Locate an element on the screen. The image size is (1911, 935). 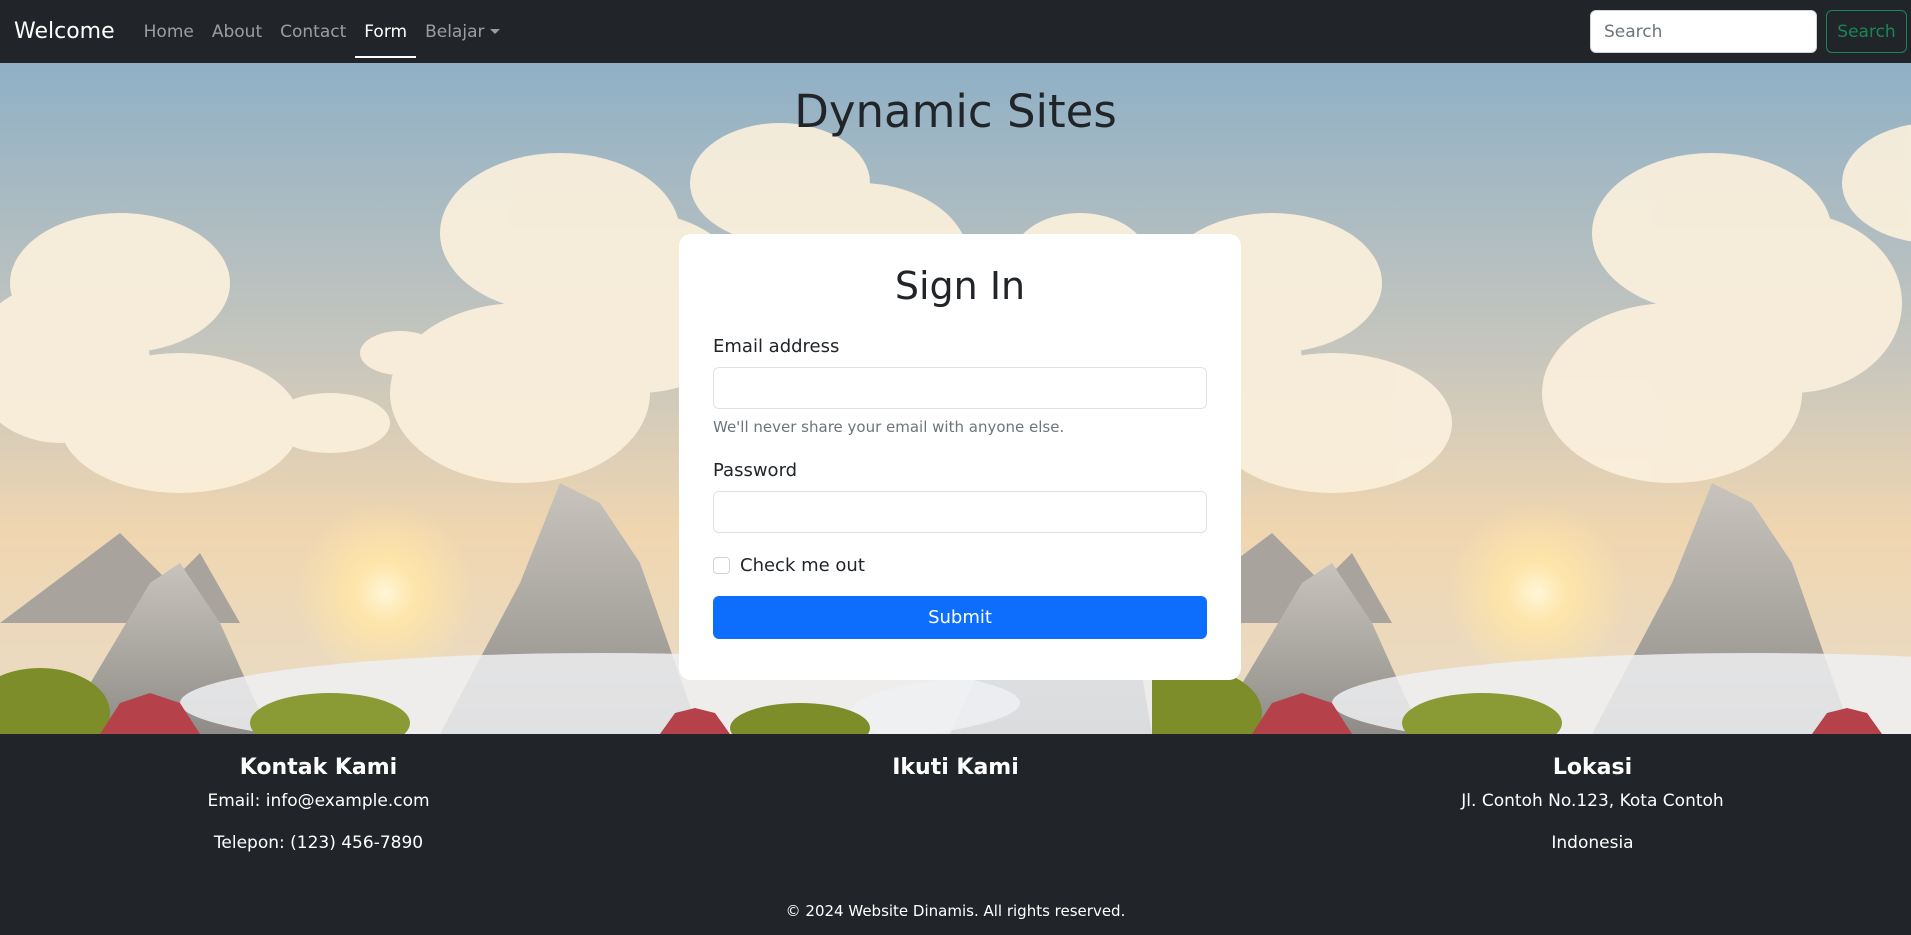
signin-title: Sign In is located at coordinates (960, 286).